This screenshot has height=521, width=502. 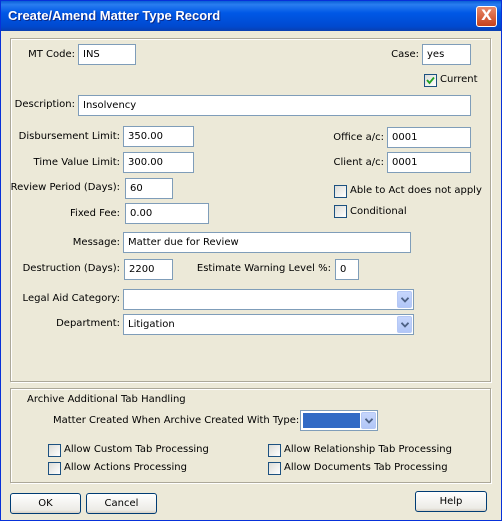 I want to click on archive-type-selection, so click(x=331, y=420).